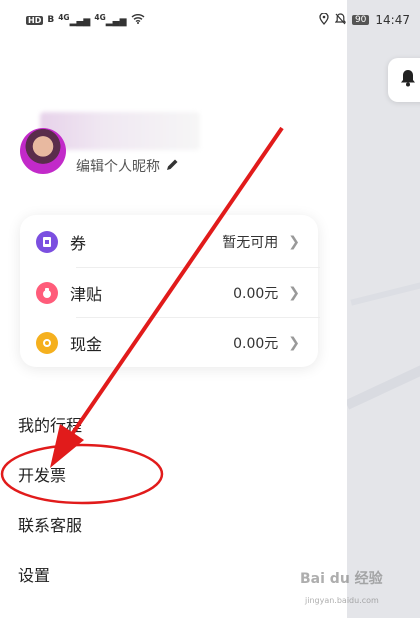 Image resolution: width=420 pixels, height=618 pixels. I want to click on annotation-circle, so click(82, 474).